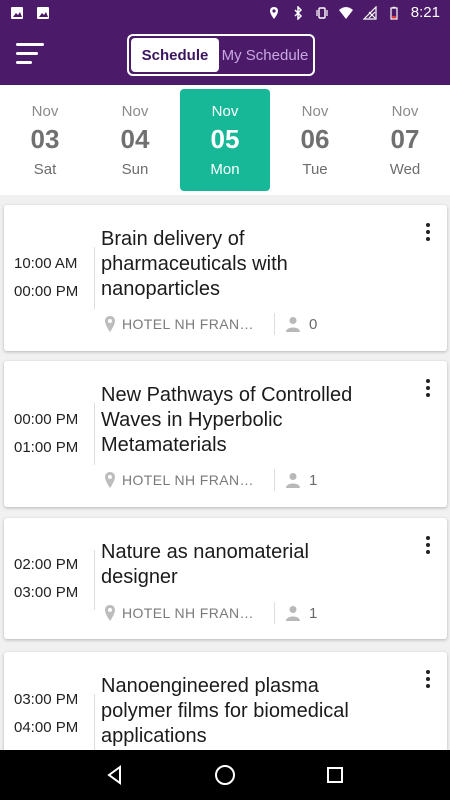  Describe the element at coordinates (322, 12) in the screenshot. I see `vibrate-icon` at that location.